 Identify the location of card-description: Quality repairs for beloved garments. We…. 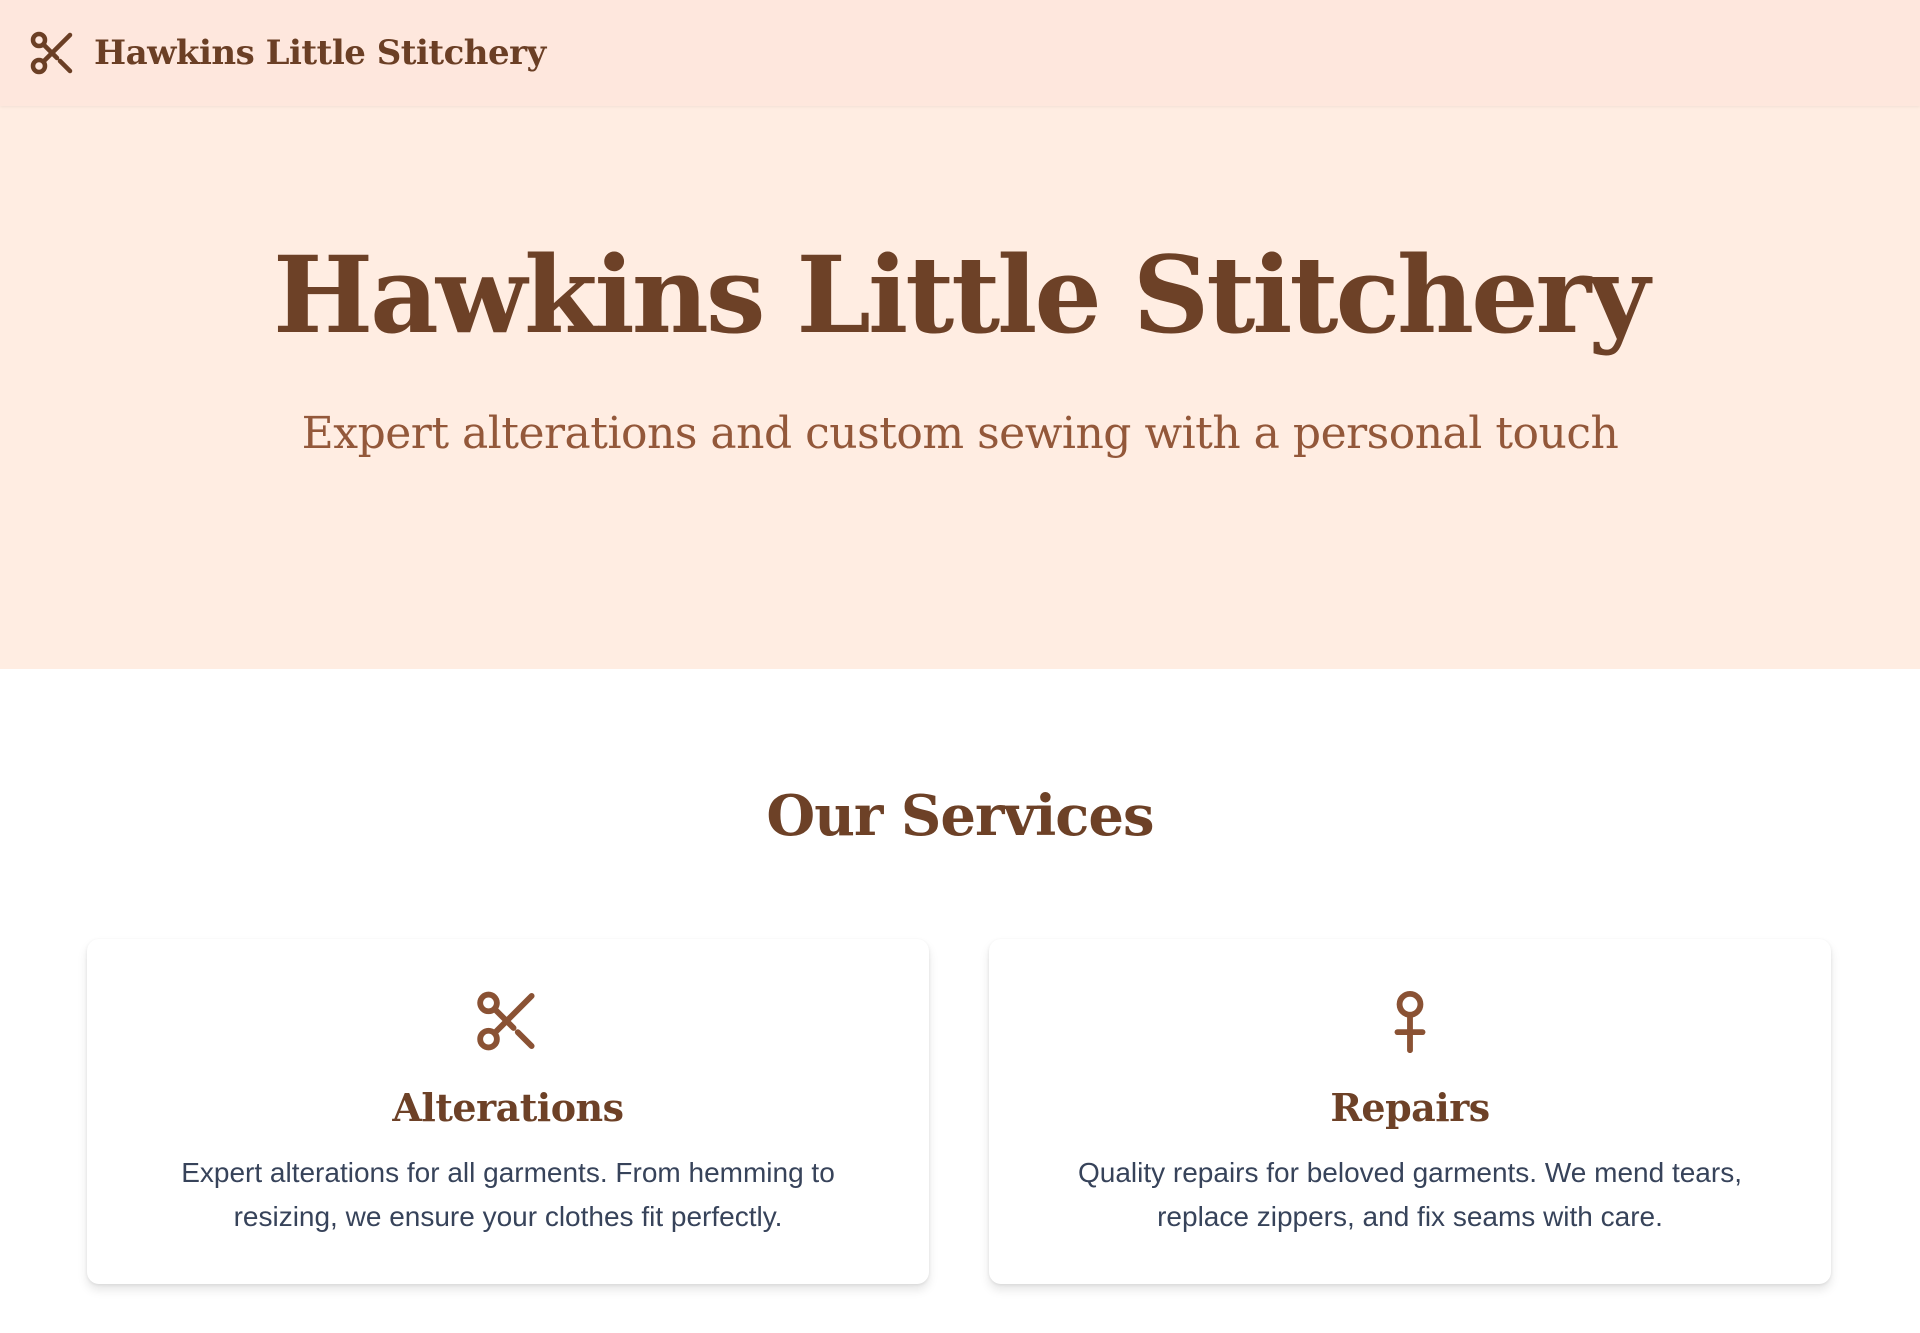
(1409, 1194).